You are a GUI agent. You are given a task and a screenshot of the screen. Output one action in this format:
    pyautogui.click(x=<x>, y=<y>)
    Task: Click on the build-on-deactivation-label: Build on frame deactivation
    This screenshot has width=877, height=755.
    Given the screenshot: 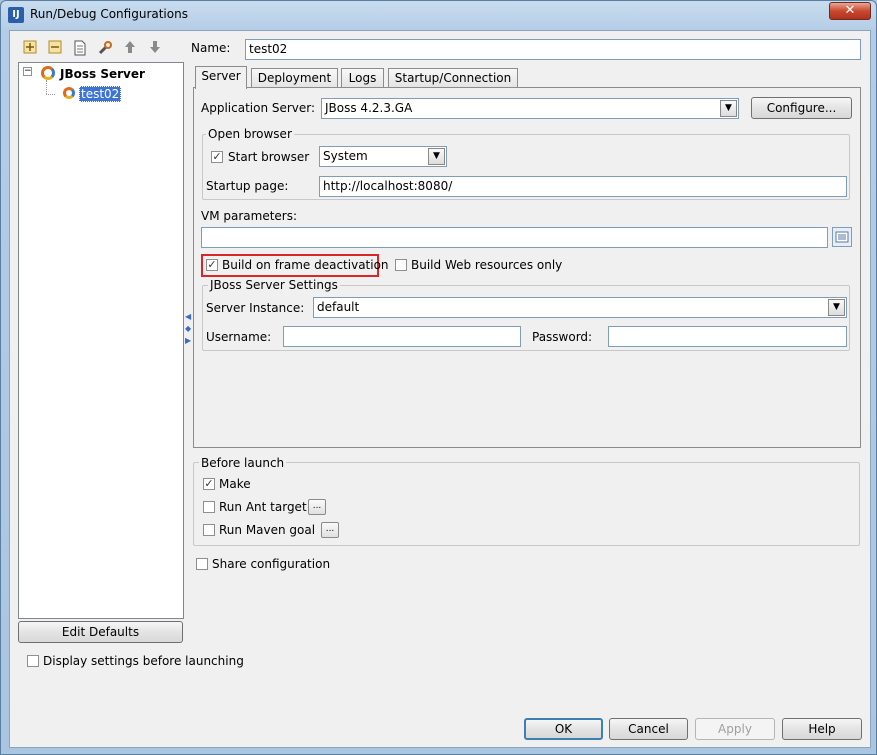 What is the action you would take?
    pyautogui.click(x=305, y=265)
    